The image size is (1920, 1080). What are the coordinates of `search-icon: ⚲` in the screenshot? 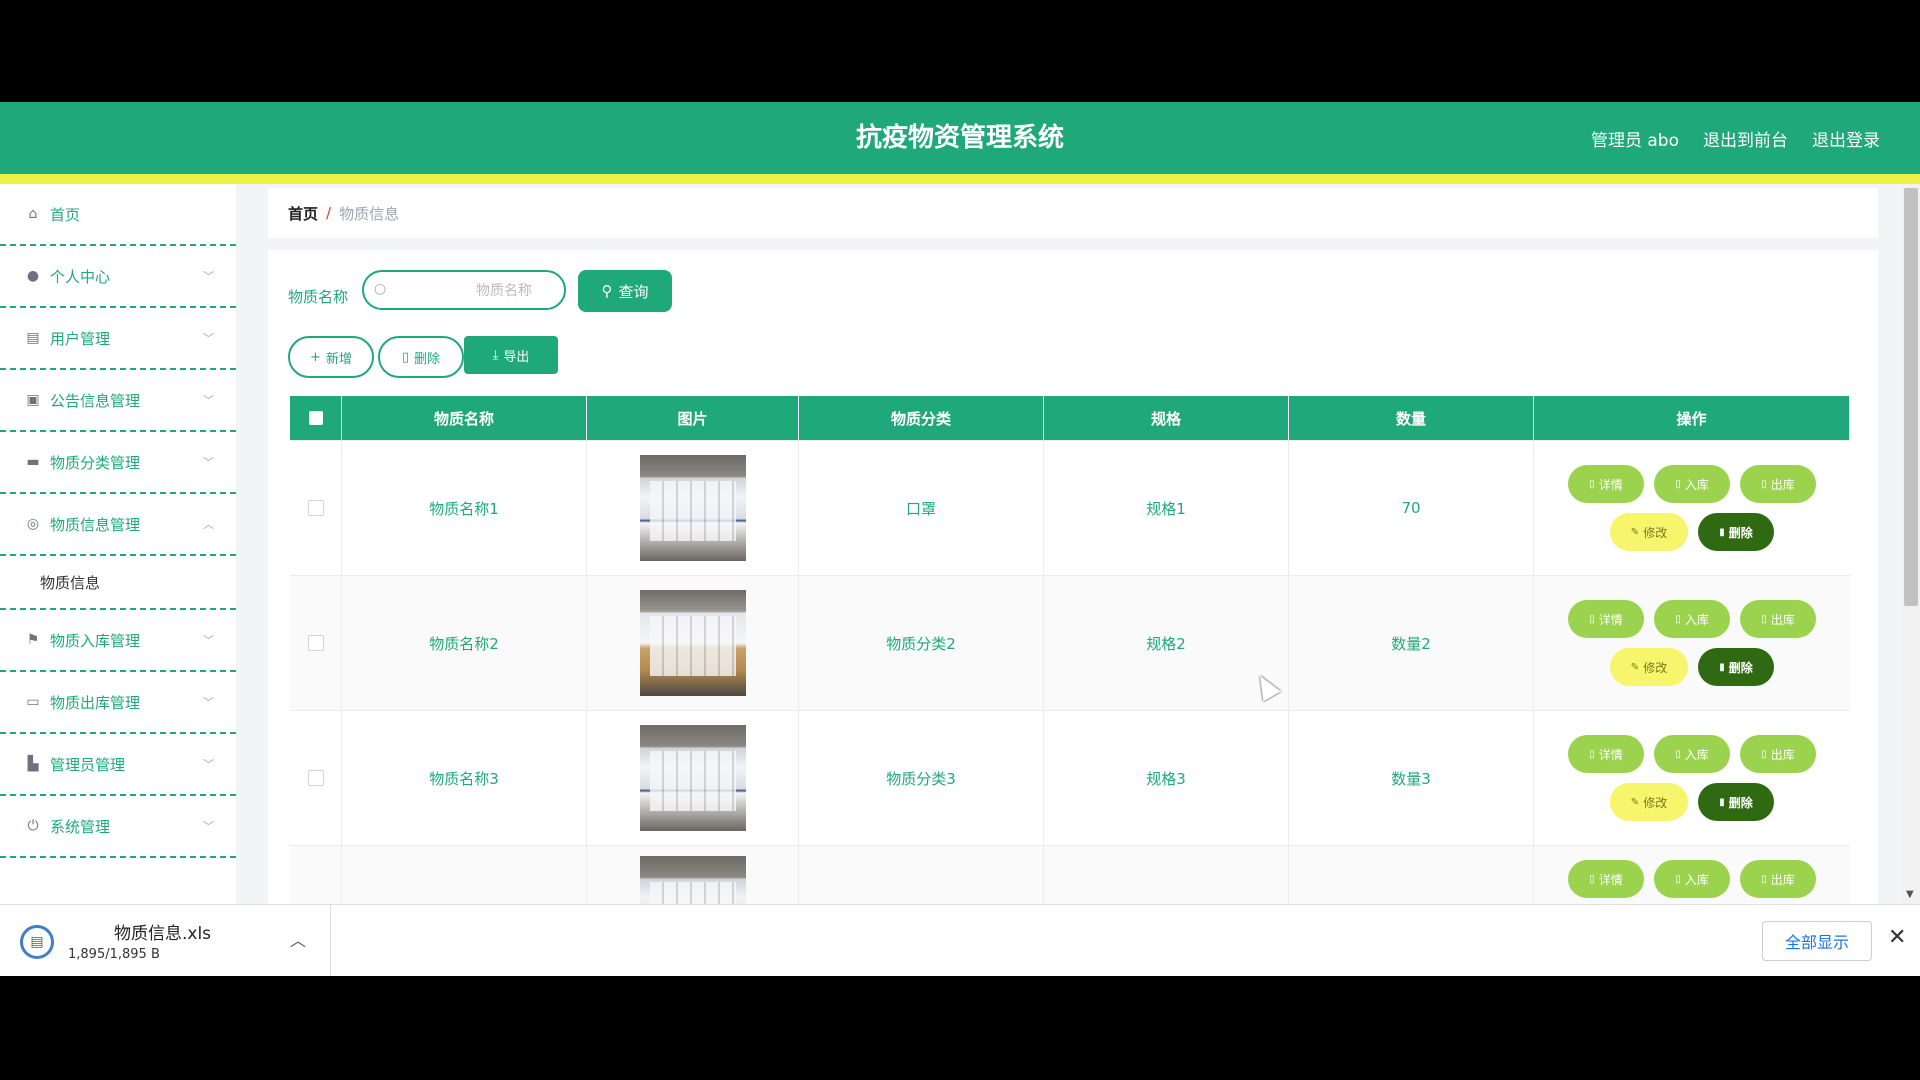 It's located at (607, 291).